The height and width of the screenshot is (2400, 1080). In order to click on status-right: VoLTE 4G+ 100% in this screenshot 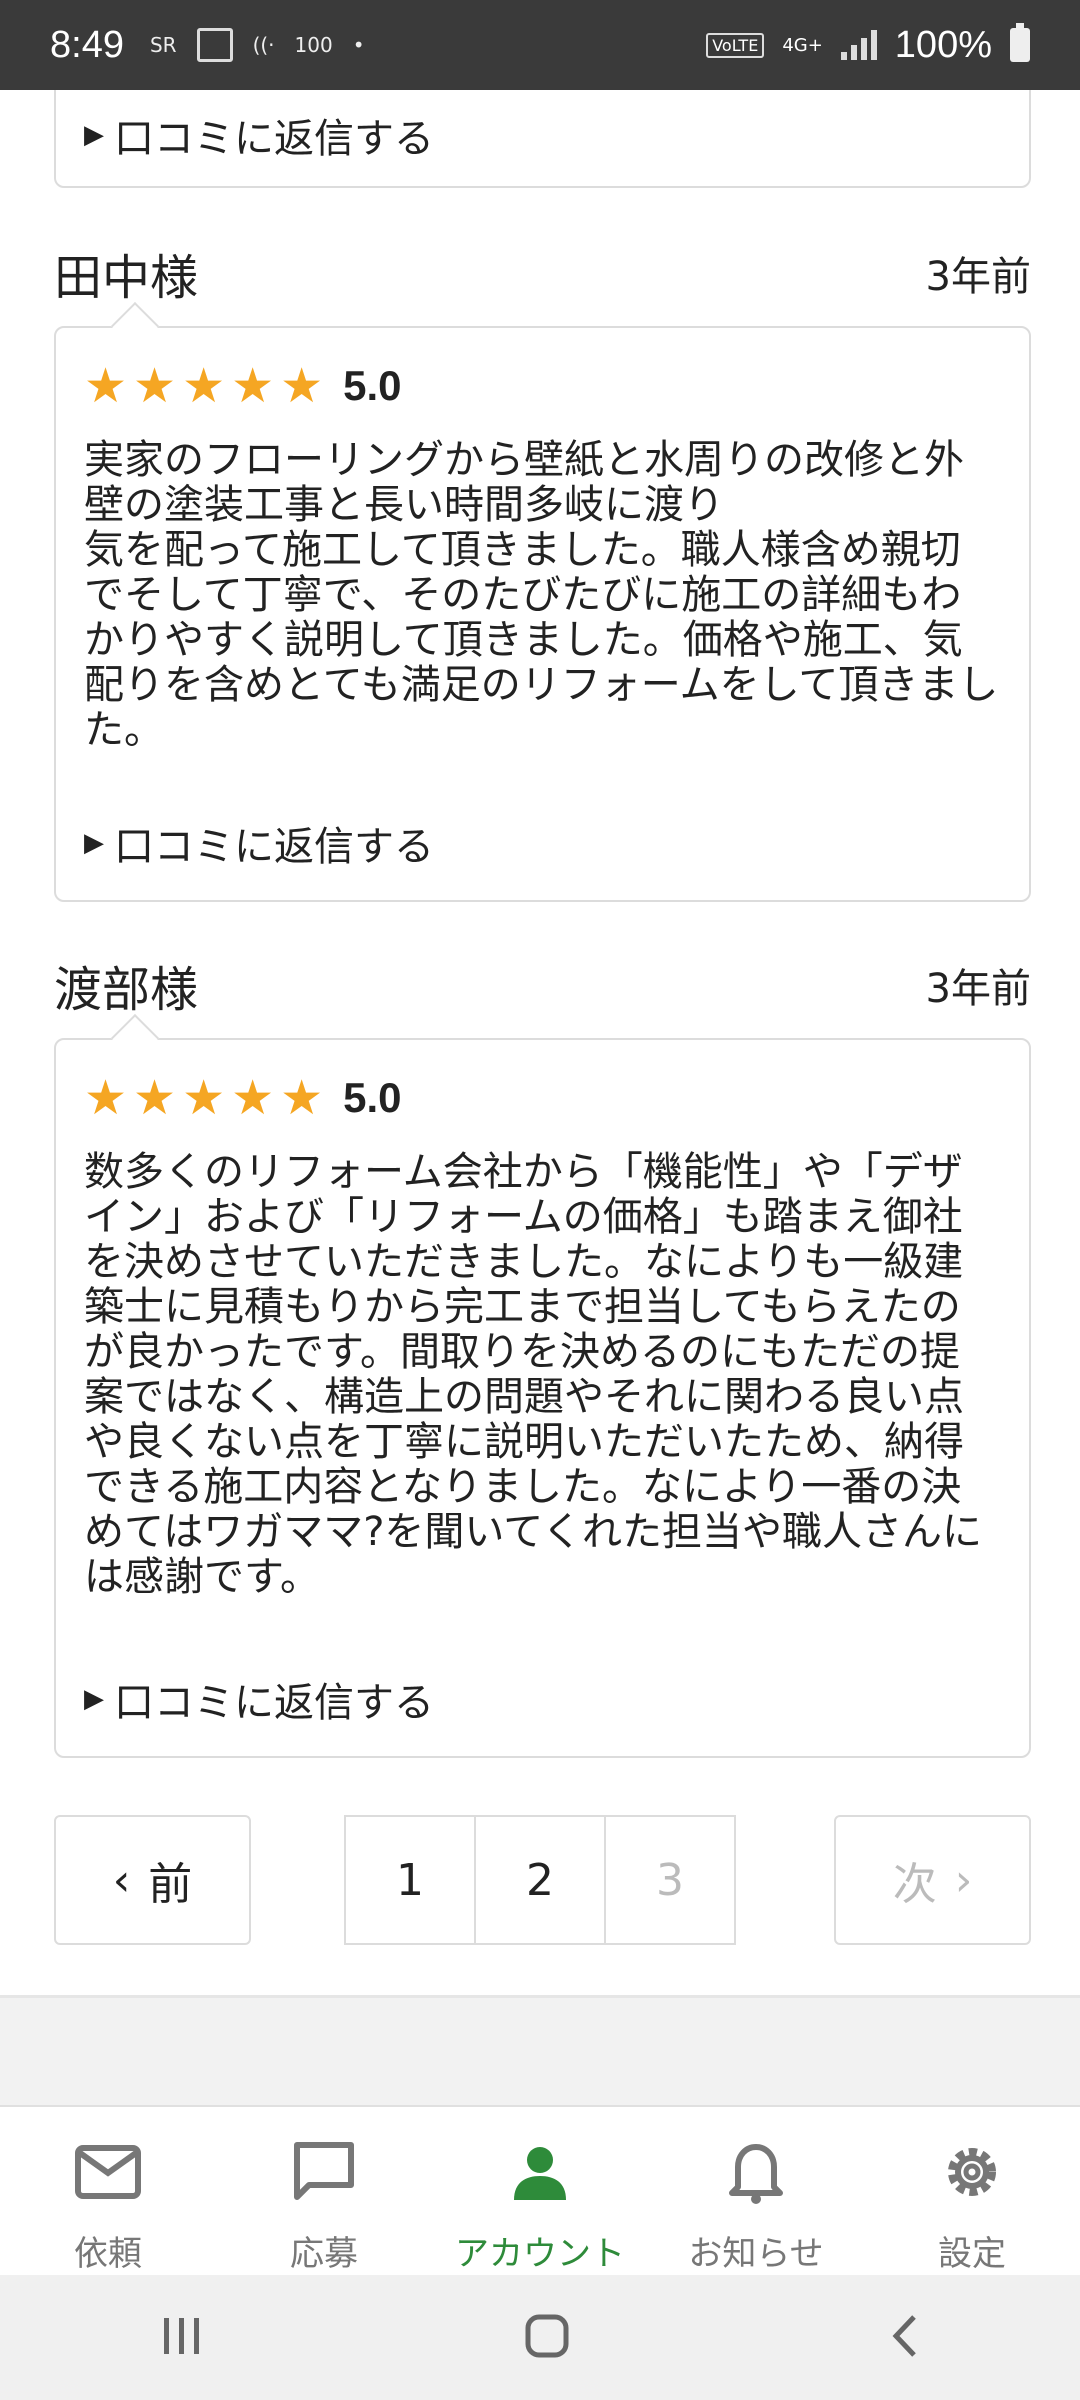, I will do `click(868, 45)`.